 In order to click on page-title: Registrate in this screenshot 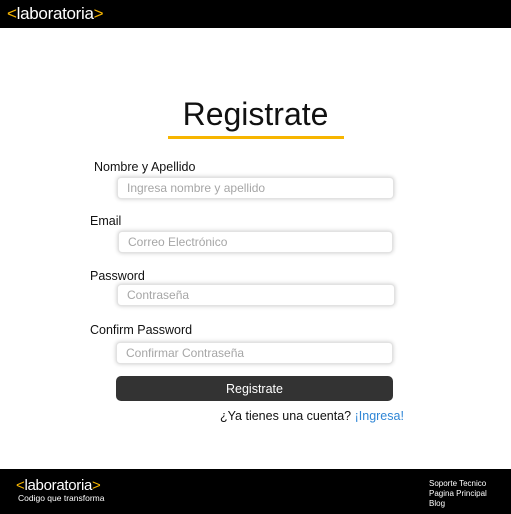, I will do `click(255, 114)`.